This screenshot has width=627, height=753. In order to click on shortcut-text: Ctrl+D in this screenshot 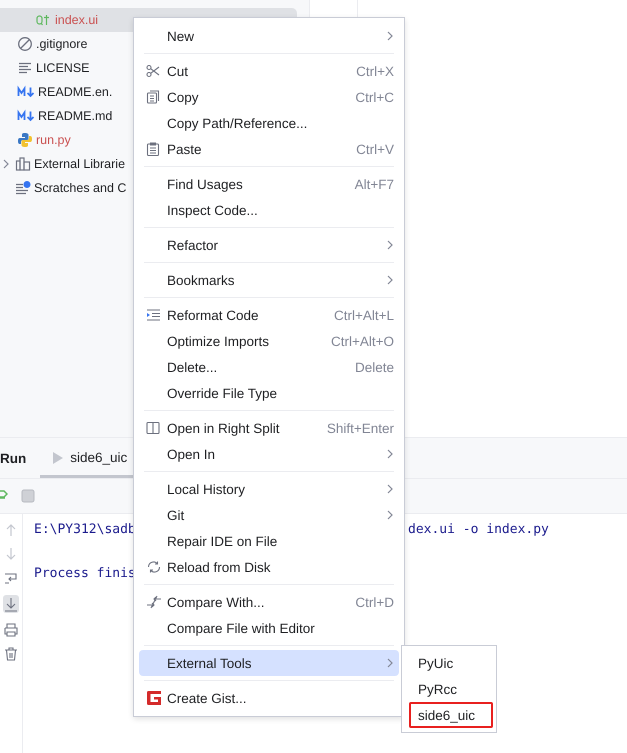, I will do `click(374, 602)`.